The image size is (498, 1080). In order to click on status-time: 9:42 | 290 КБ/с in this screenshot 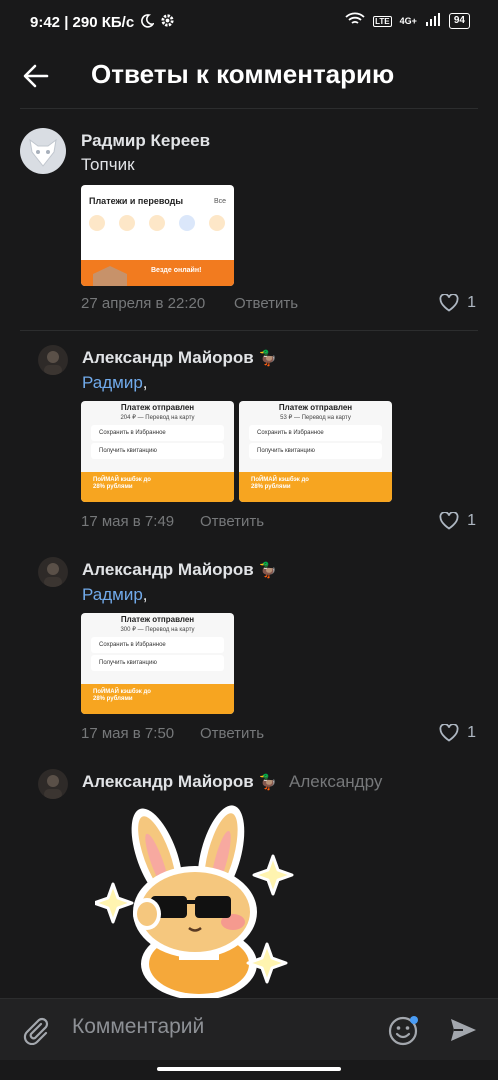, I will do `click(82, 22)`.